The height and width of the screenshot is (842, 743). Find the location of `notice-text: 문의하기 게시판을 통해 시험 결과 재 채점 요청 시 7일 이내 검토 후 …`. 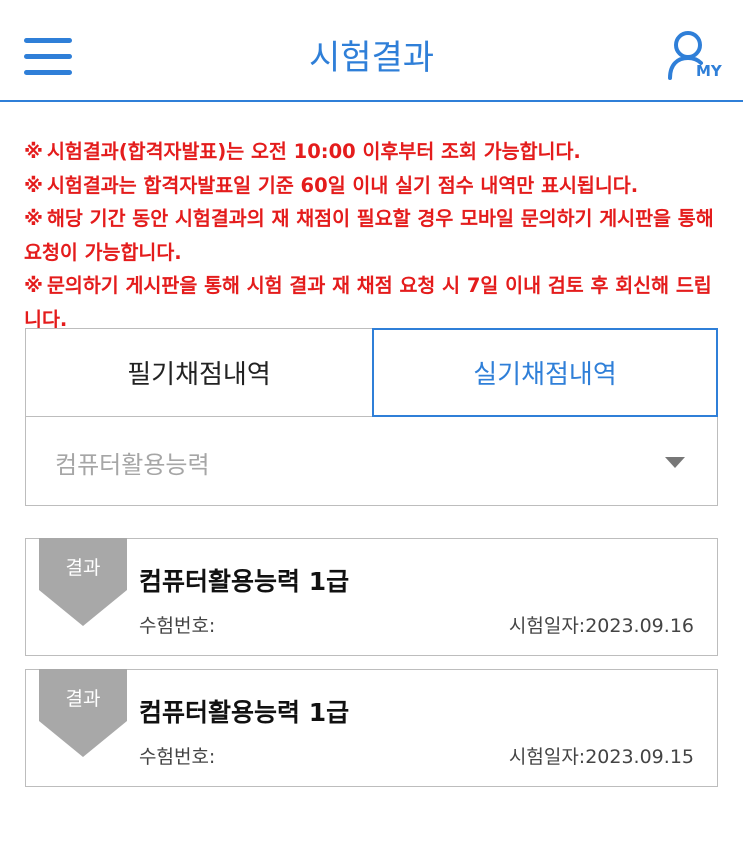

notice-text: 문의하기 게시판을 통해 시험 결과 재 채점 요청 시 7일 이내 검토 후 … is located at coordinates (368, 302).